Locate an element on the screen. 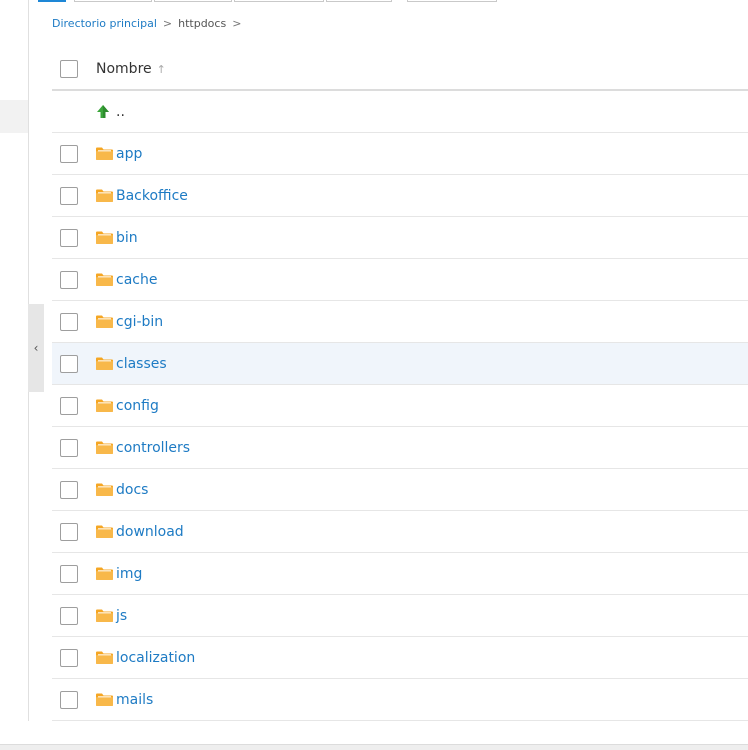  table-row: docs is located at coordinates (400, 490).